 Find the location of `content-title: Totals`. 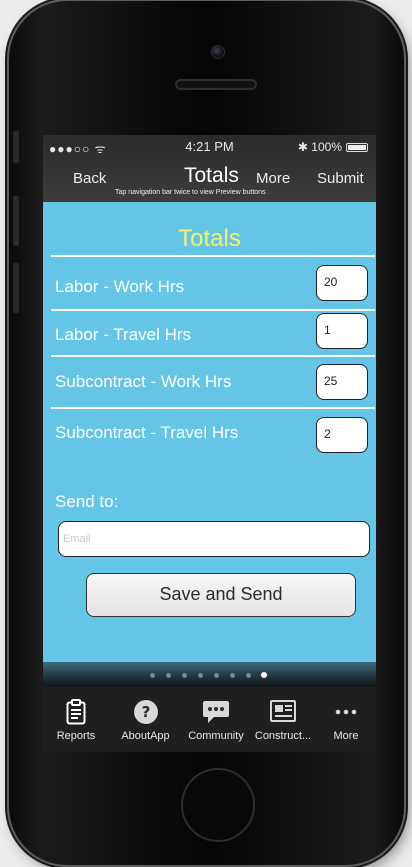

content-title: Totals is located at coordinates (209, 238).